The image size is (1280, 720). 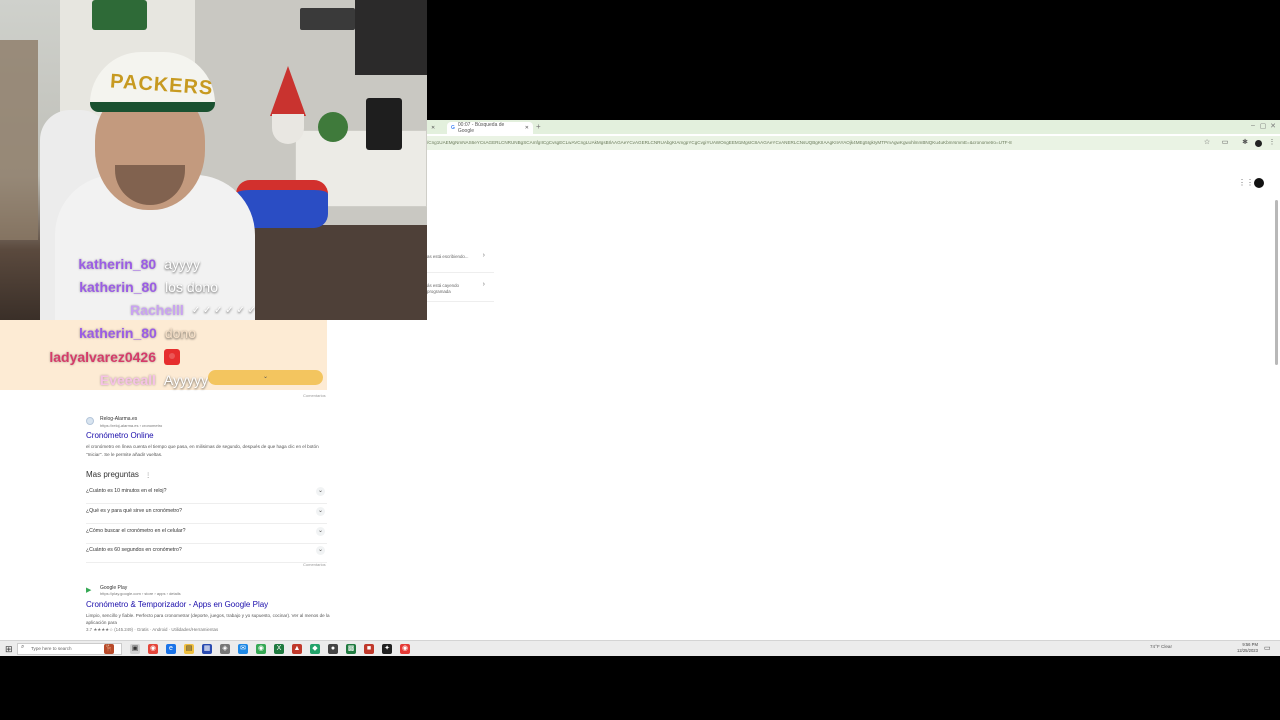 What do you see at coordinates (23, 647) in the screenshot?
I see `search-icon: ⌕` at bounding box center [23, 647].